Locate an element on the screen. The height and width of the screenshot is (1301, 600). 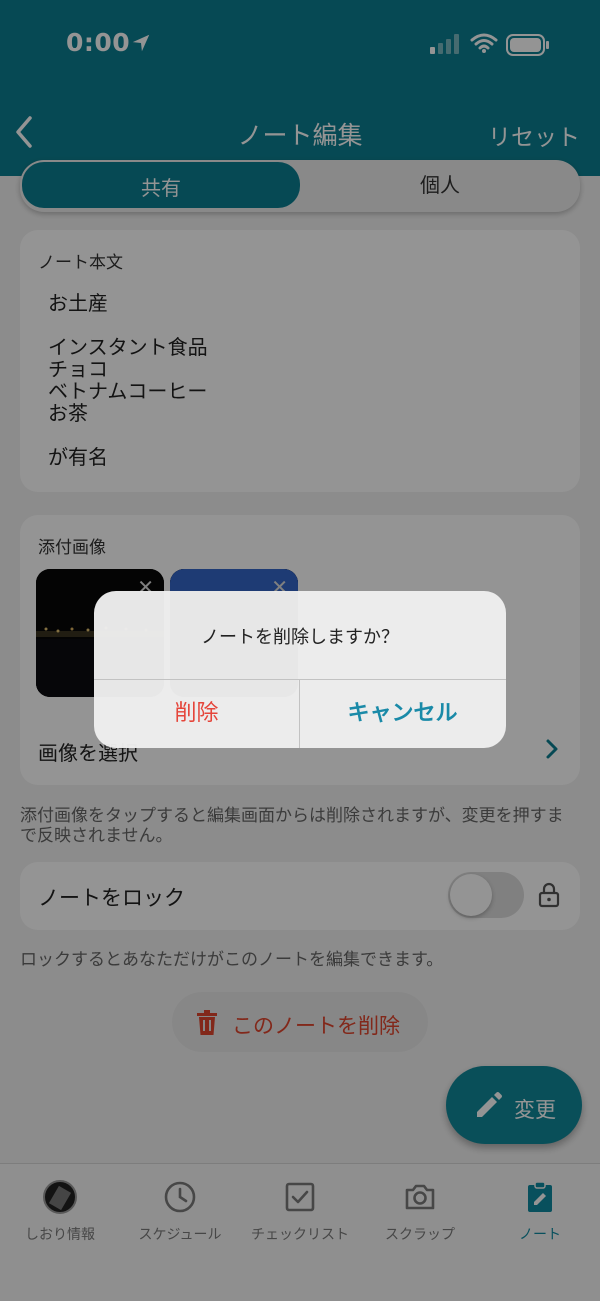
dialog-message: ノートを削除しますか？ is located at coordinates (300, 637).